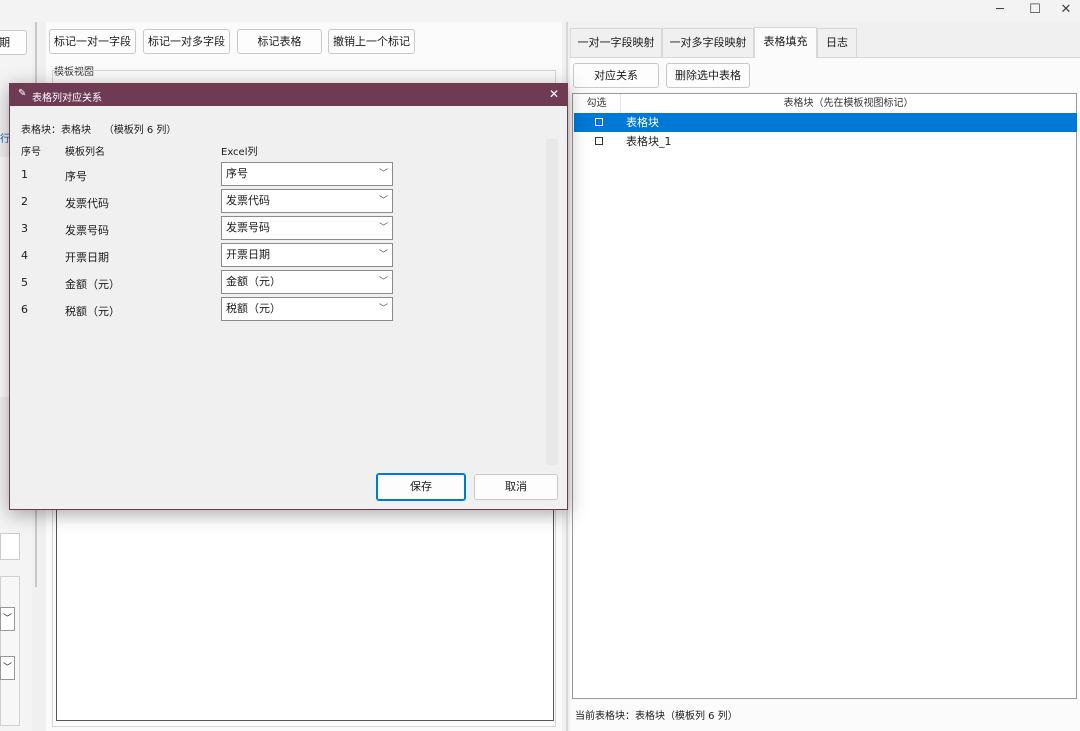 The image size is (1080, 731). Describe the element at coordinates (22, 93) in the screenshot. I see `feather-icon: ✎` at that location.